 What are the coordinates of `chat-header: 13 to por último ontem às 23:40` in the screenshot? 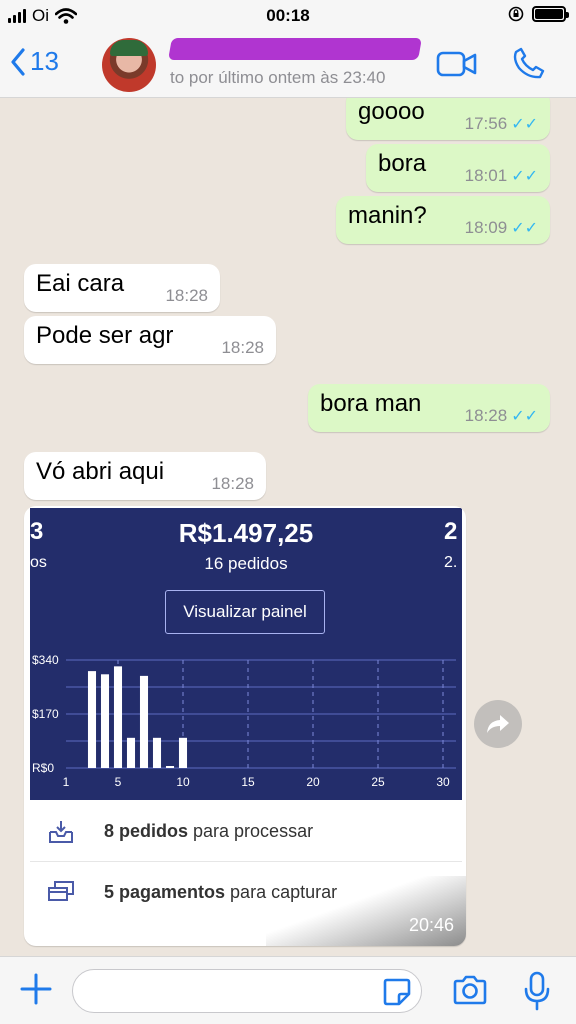 It's located at (288, 65).